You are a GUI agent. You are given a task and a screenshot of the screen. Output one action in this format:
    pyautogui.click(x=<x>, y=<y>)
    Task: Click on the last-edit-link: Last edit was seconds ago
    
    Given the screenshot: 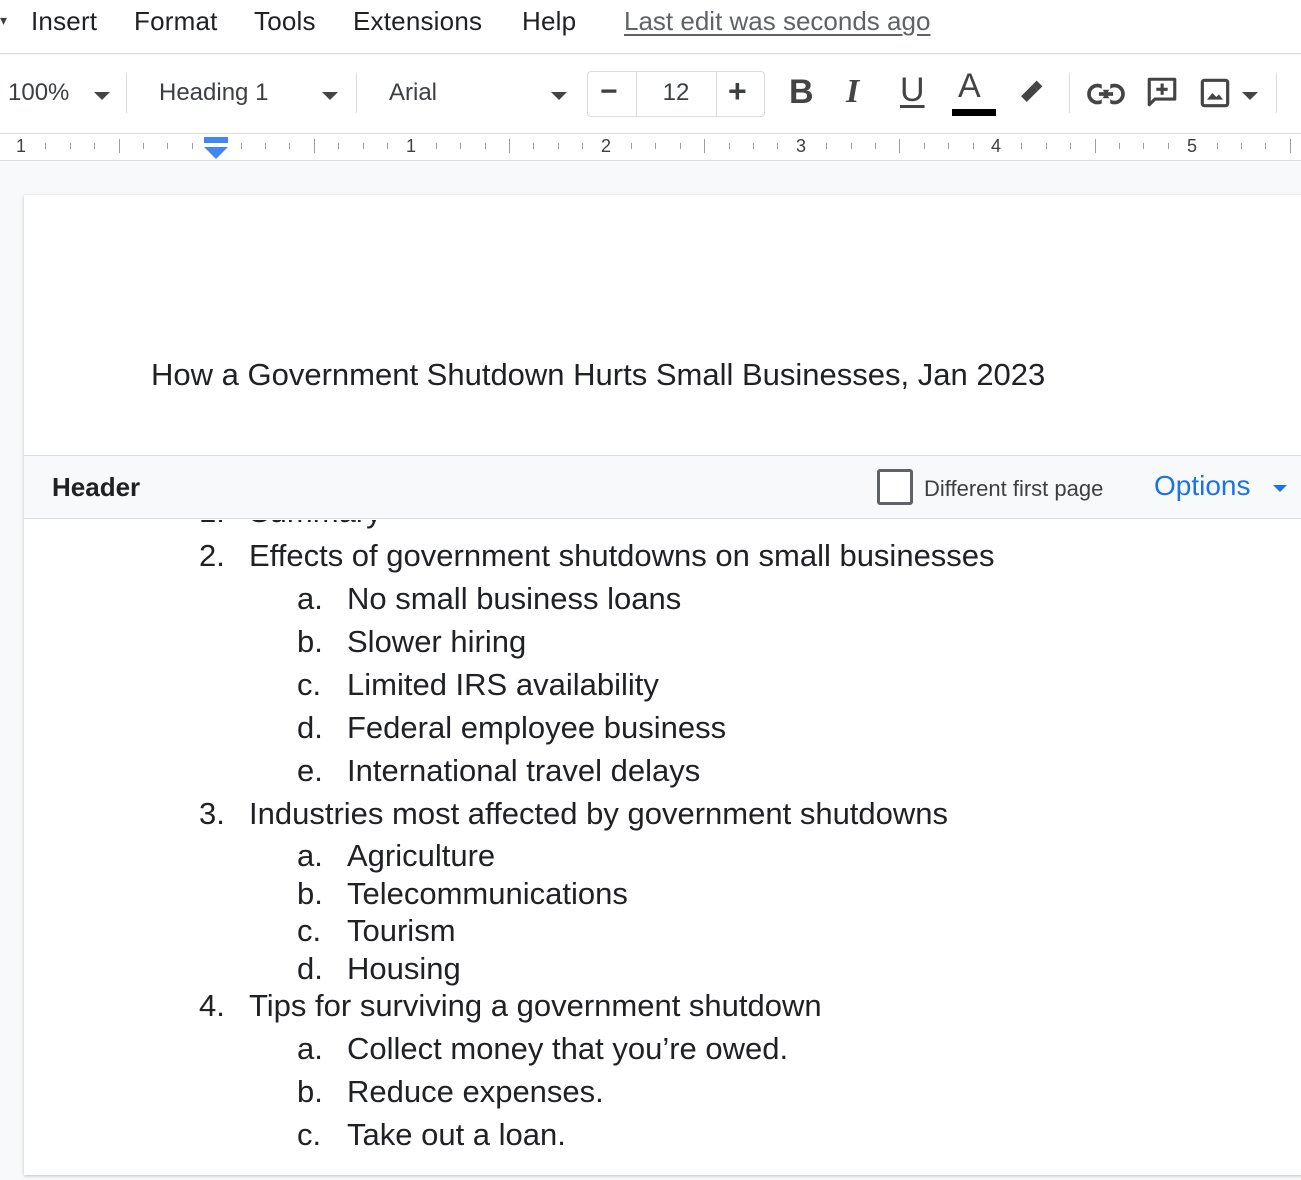 What is the action you would take?
    pyautogui.click(x=777, y=21)
    